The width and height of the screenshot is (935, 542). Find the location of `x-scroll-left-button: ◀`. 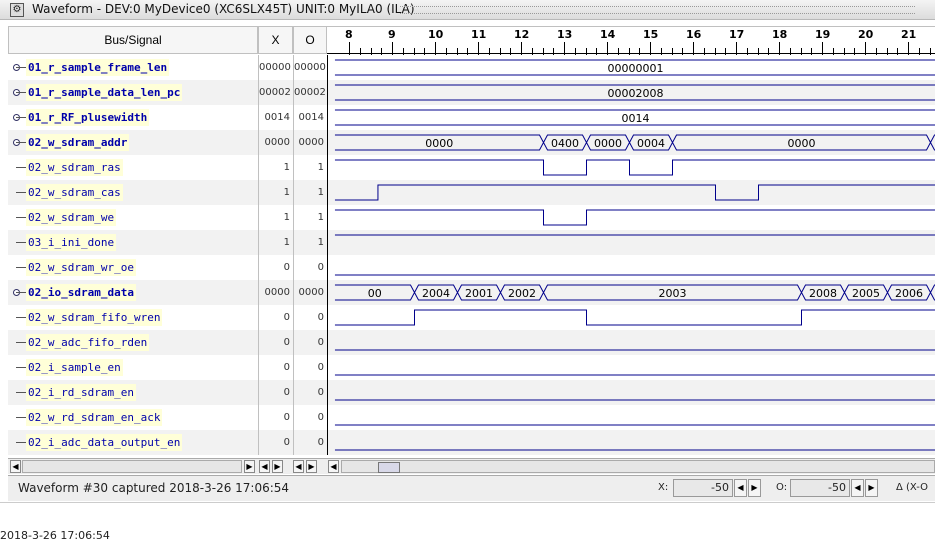

x-scroll-left-button: ◀ is located at coordinates (264, 466).